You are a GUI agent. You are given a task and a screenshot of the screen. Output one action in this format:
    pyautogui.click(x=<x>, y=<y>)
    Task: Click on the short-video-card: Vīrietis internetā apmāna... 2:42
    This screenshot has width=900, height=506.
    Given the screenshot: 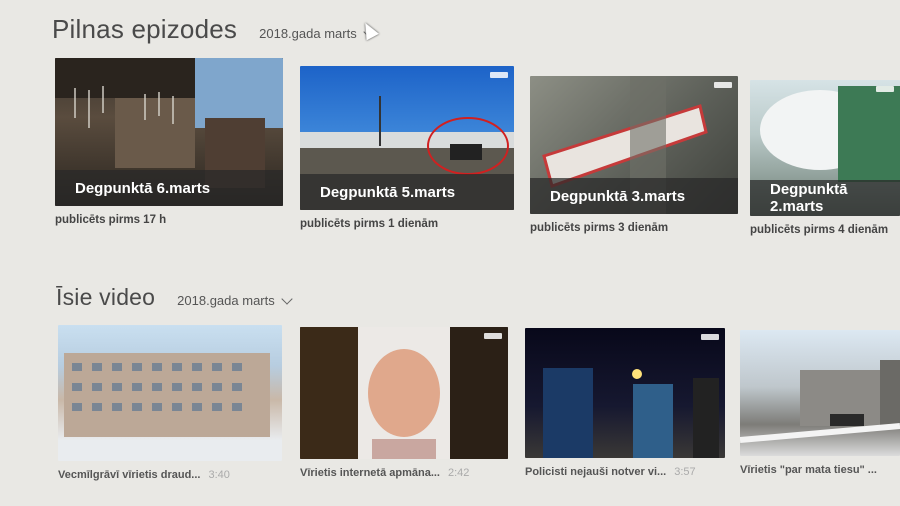 What is the action you would take?
    pyautogui.click(x=404, y=403)
    